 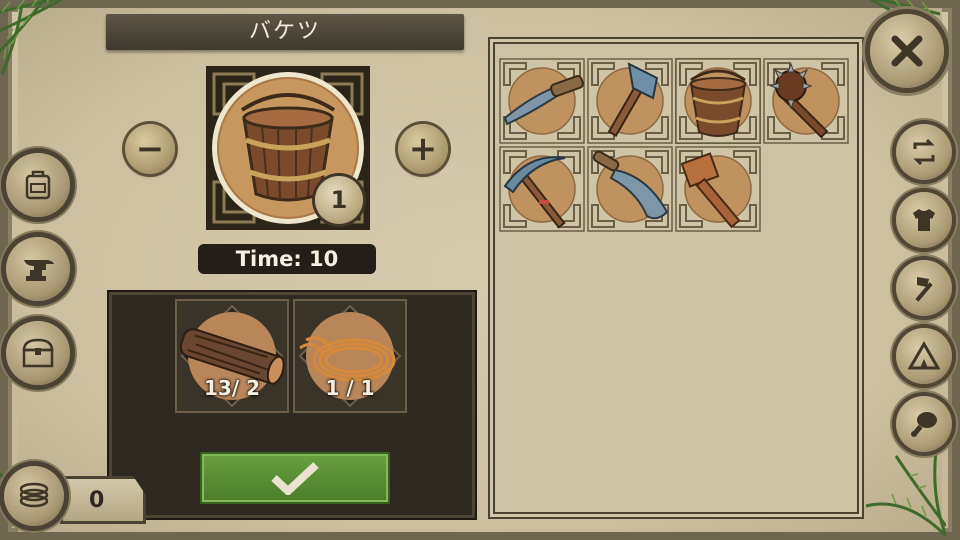 I want to click on close-button, so click(x=907, y=51).